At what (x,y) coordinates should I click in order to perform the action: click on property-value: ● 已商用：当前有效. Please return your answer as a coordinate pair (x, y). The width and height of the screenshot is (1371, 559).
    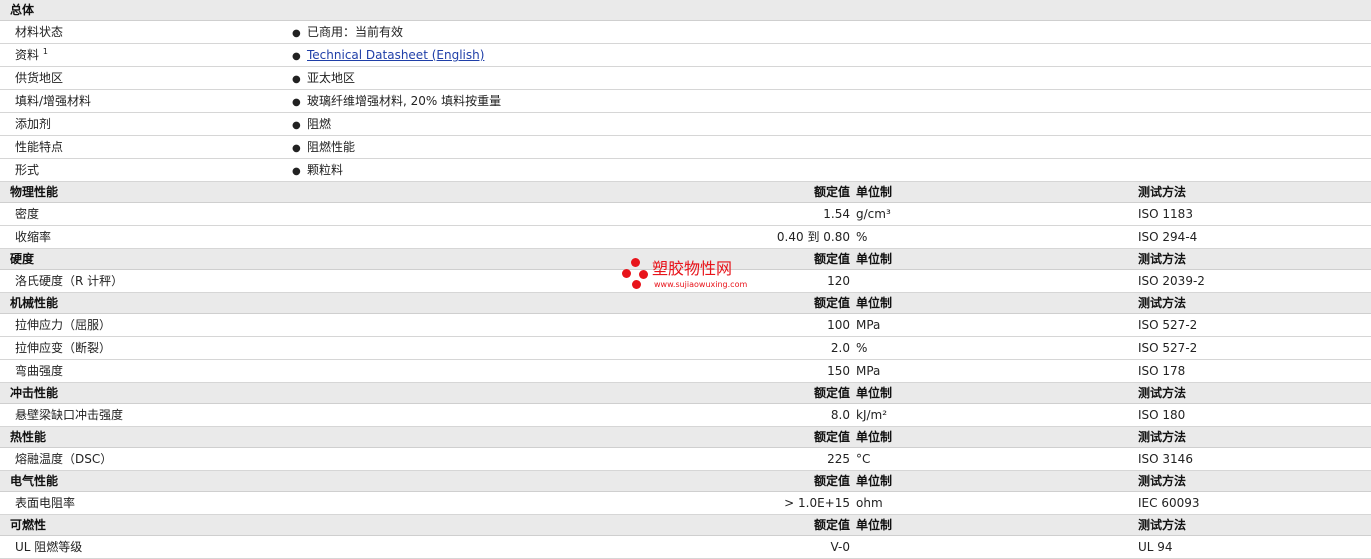
    Looking at the image, I should click on (347, 33).